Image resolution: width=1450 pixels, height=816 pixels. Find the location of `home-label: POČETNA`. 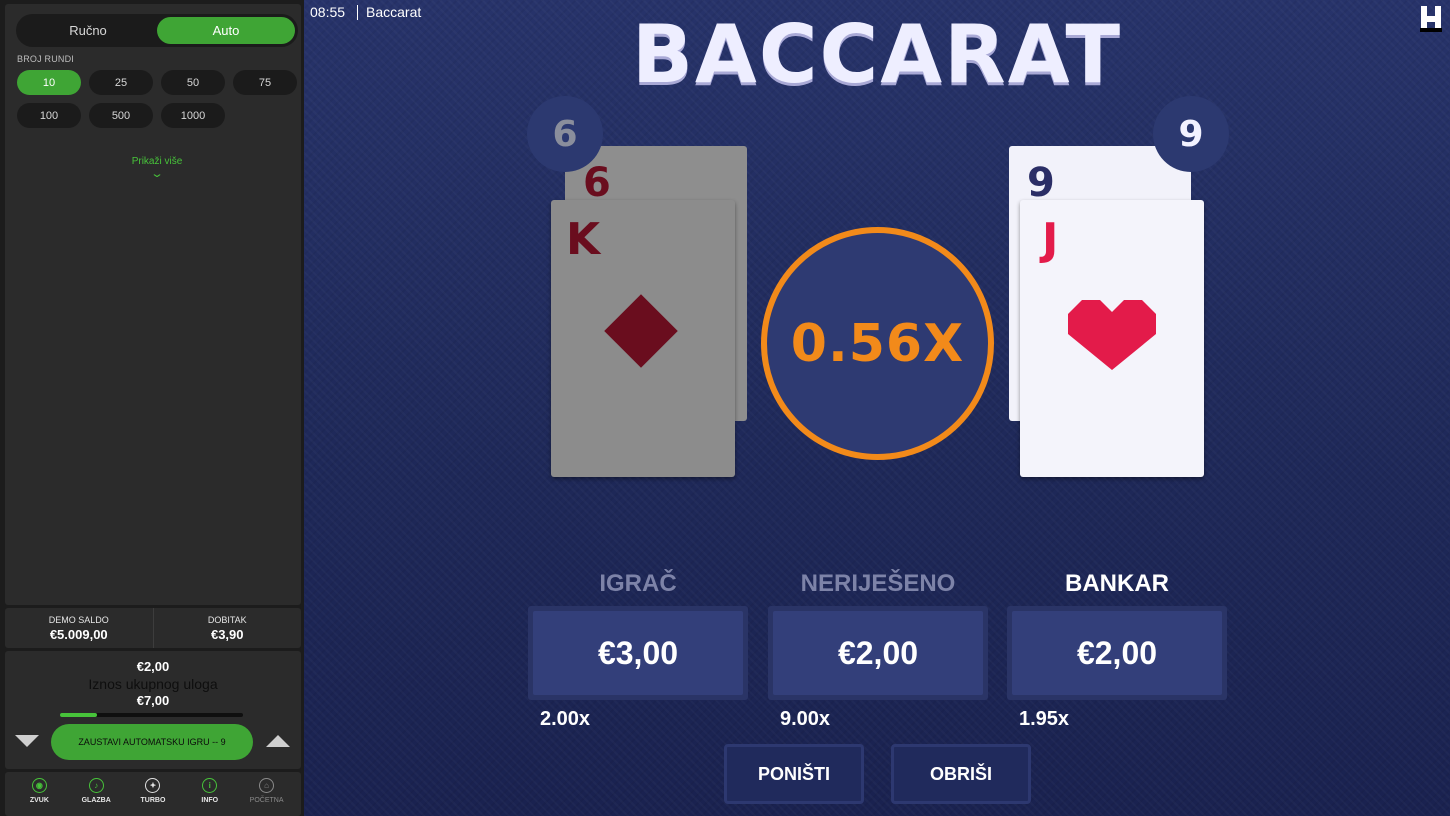

home-label: POČETNA is located at coordinates (266, 800).